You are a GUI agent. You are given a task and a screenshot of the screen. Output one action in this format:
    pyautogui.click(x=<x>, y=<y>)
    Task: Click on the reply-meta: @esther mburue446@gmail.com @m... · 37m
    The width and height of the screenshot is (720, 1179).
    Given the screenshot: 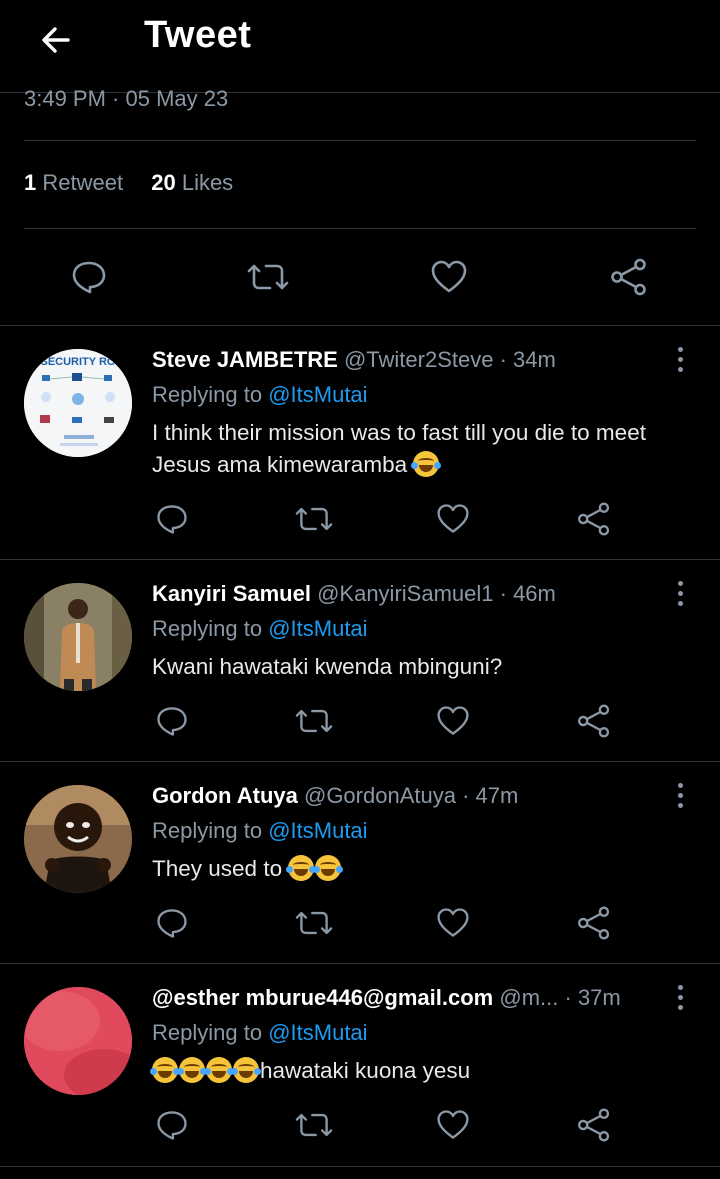 What is the action you would take?
    pyautogui.click(x=386, y=998)
    